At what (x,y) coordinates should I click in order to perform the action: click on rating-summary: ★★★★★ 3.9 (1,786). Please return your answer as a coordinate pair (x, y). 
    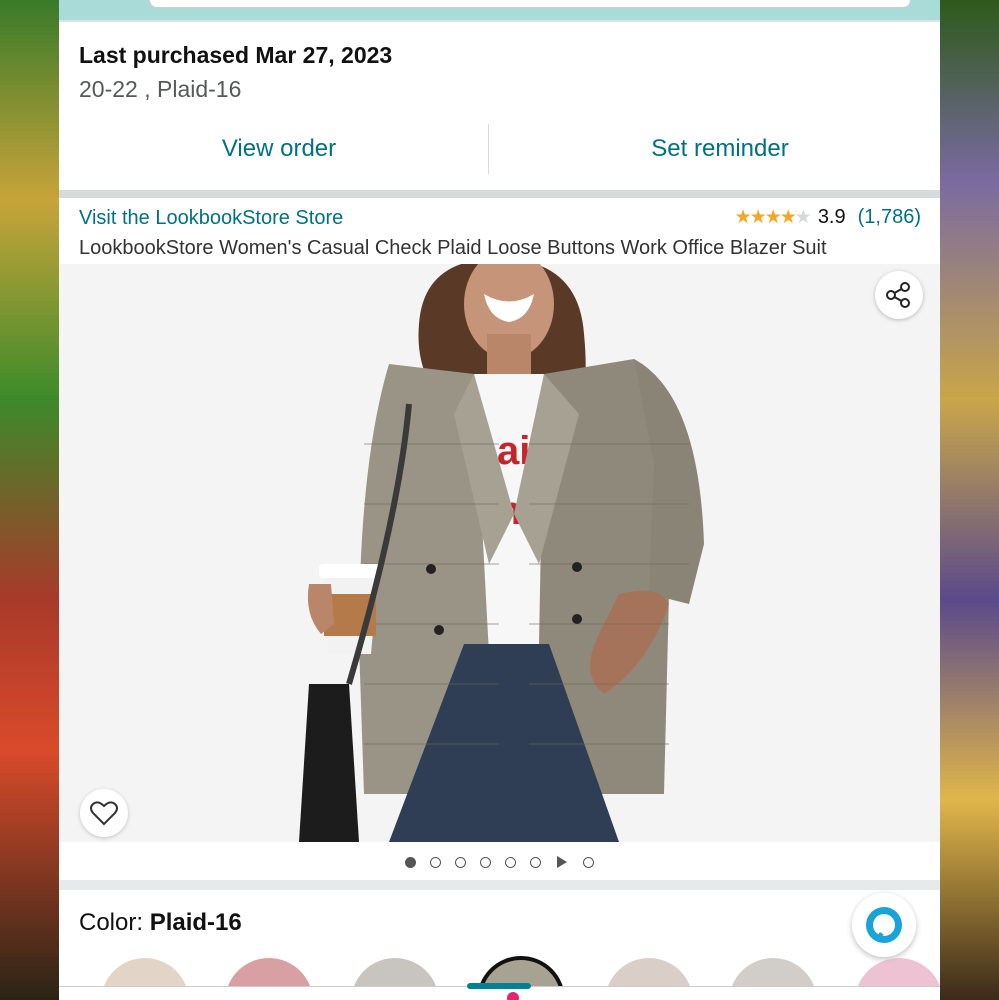
    Looking at the image, I should click on (828, 217).